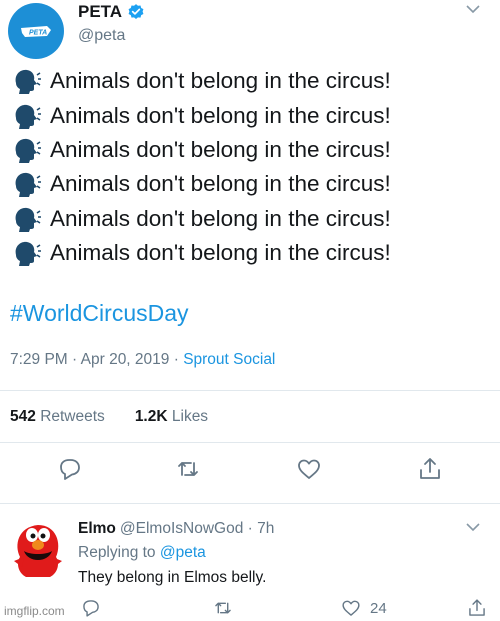 Image resolution: width=500 pixels, height=621 pixels. I want to click on reply-header: Elmo @ElmoIsNowGod · 7h, so click(176, 529).